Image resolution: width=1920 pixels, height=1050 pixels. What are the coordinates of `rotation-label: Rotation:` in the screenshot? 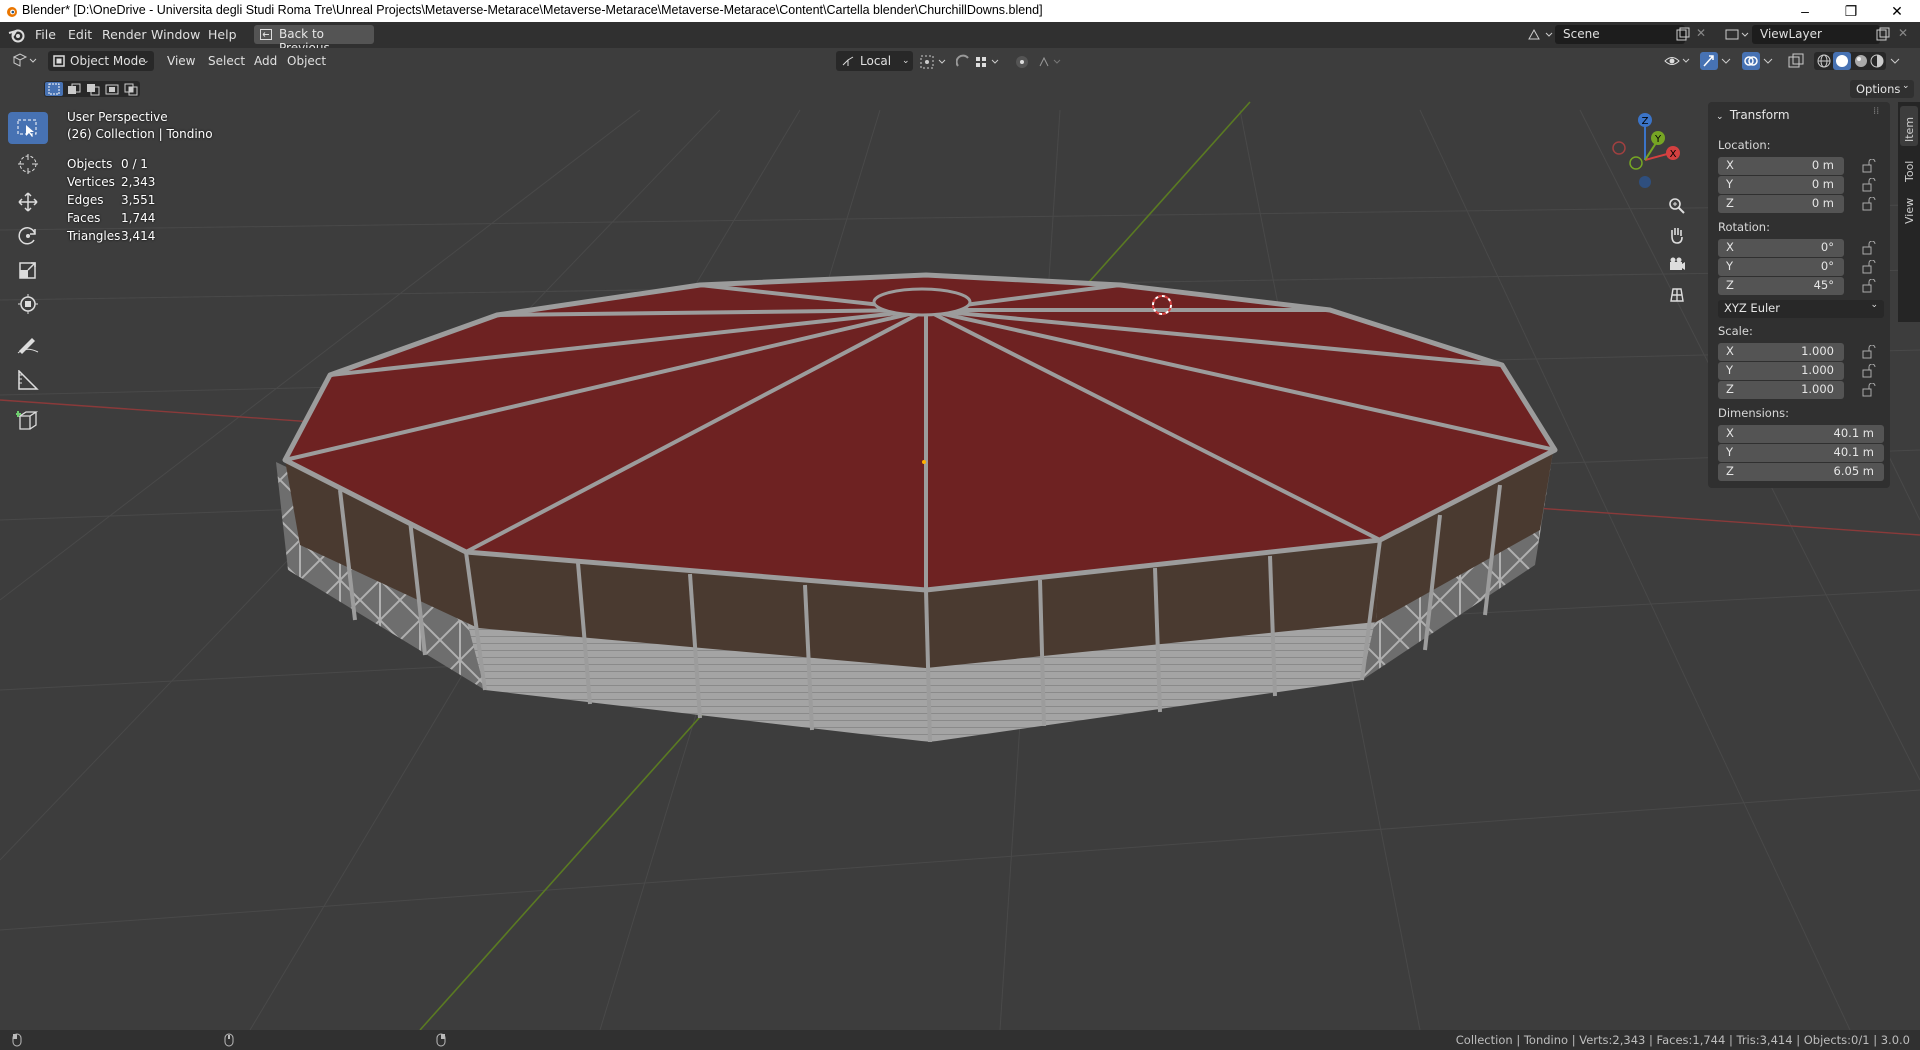 It's located at (1744, 227).